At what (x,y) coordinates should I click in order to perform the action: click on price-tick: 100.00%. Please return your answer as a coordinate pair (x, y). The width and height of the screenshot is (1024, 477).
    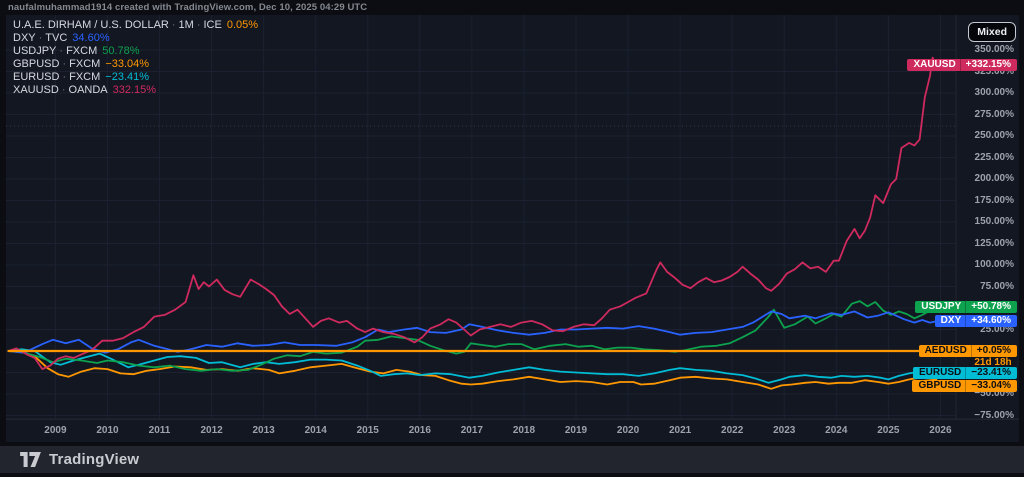
    Looking at the image, I should click on (994, 264).